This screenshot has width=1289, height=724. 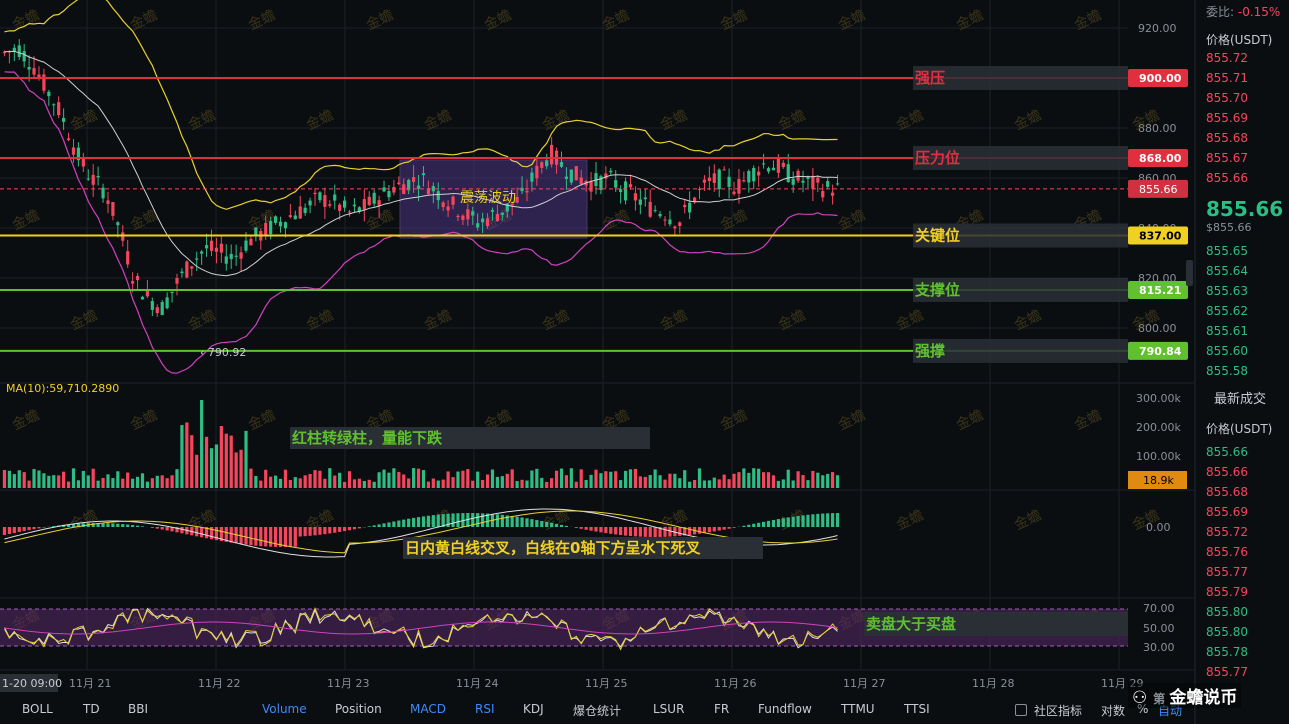 What do you see at coordinates (597, 710) in the screenshot?
I see `toolbar-sub-indicator-5: 爆仓统计` at bounding box center [597, 710].